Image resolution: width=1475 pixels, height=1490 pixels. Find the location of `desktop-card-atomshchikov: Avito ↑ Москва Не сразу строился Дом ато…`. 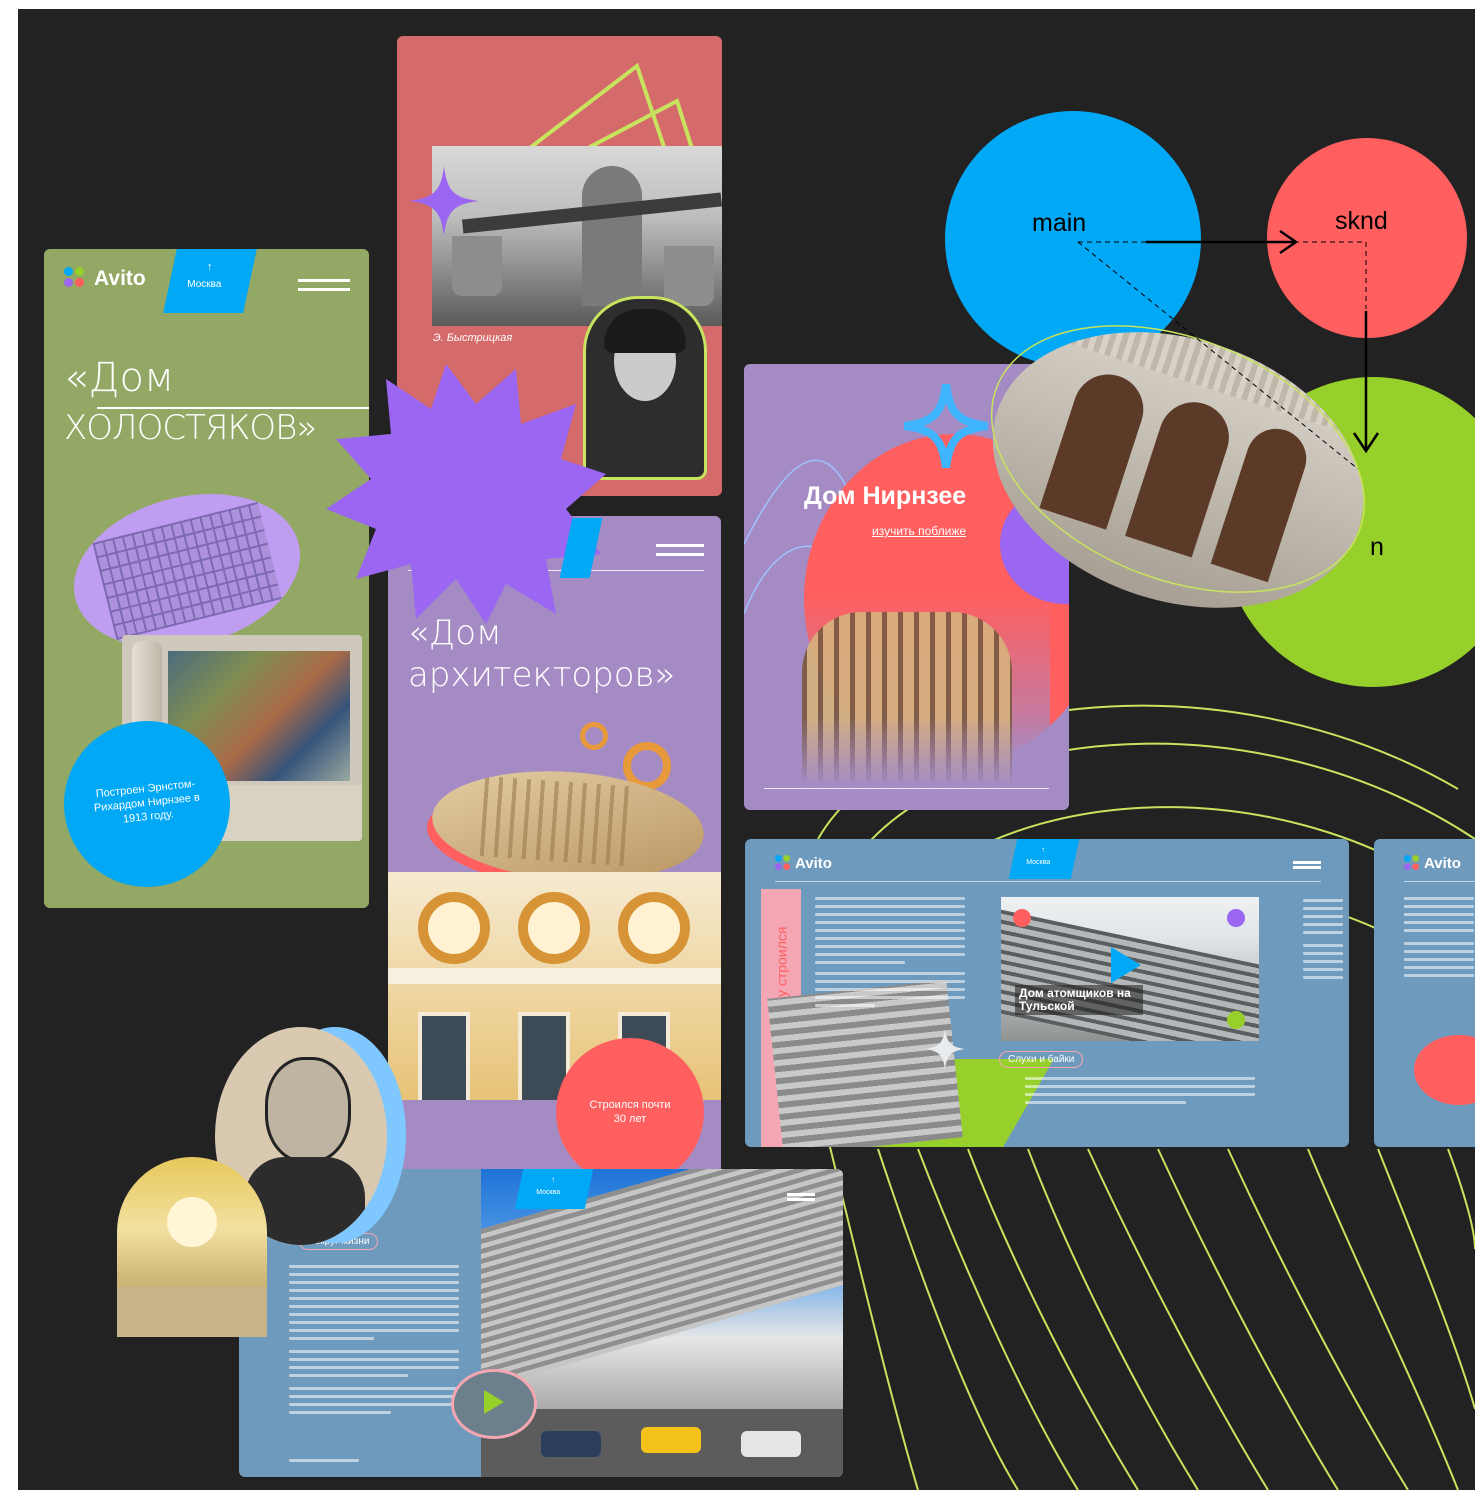

desktop-card-atomshchikov: Avito ↑ Москва Не сразу строился Дом ато… is located at coordinates (1047, 993).